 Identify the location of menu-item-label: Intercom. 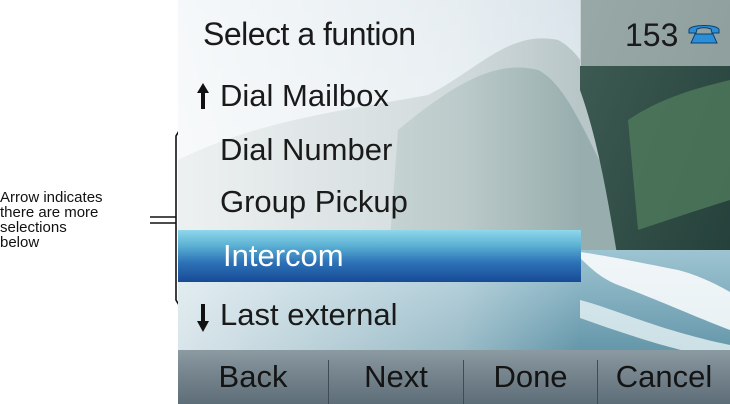
(283, 255).